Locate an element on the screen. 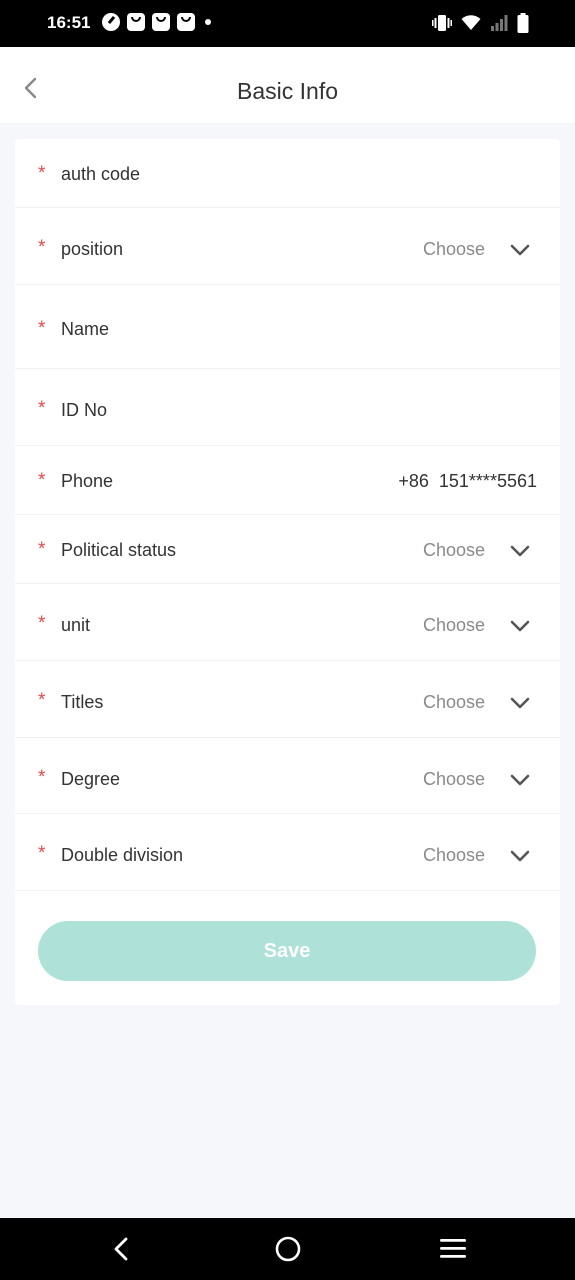  notification-icons is located at coordinates (156, 22).